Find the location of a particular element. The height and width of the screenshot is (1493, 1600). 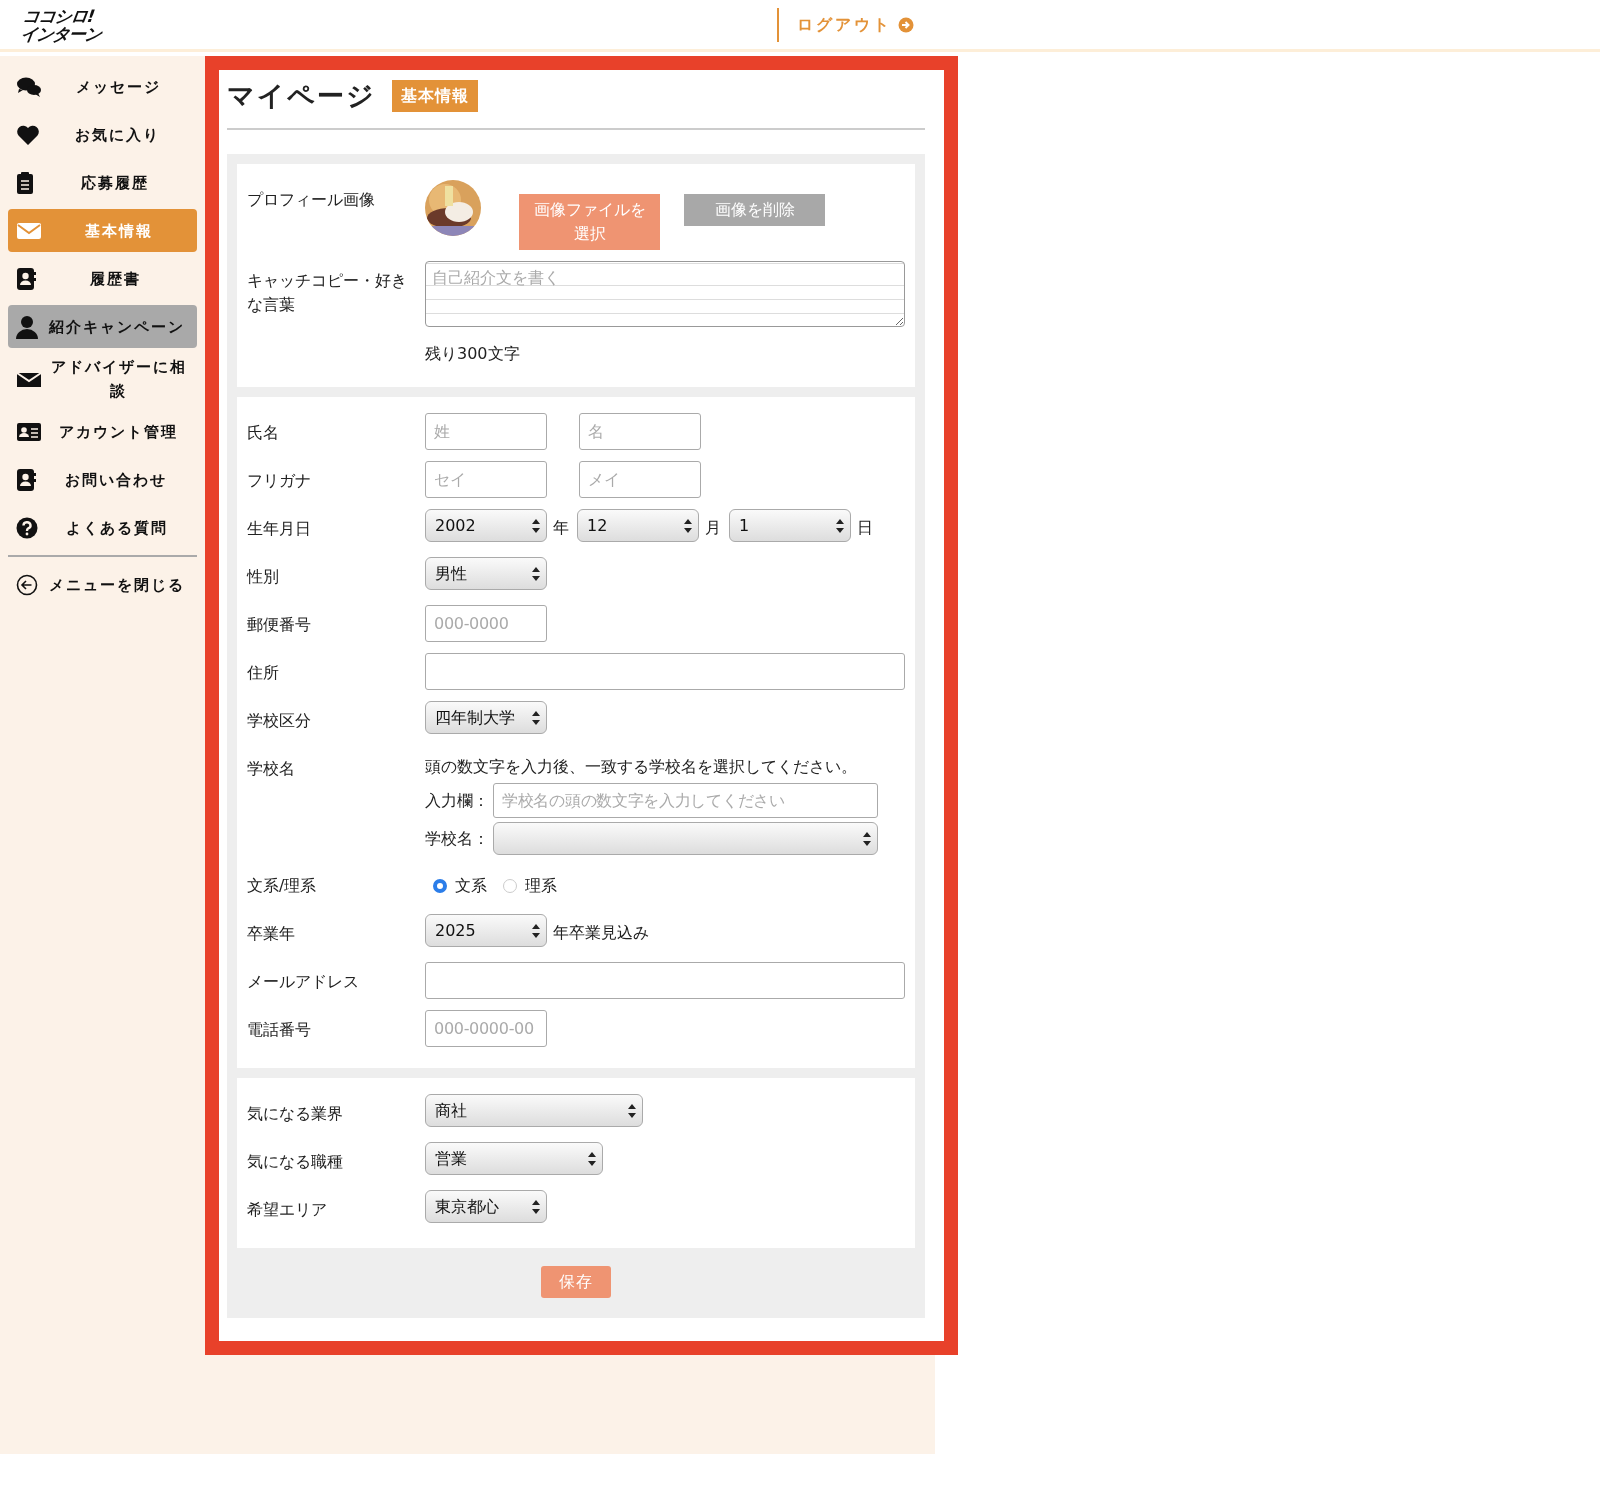

field-label: 生年月日 is located at coordinates (279, 529).